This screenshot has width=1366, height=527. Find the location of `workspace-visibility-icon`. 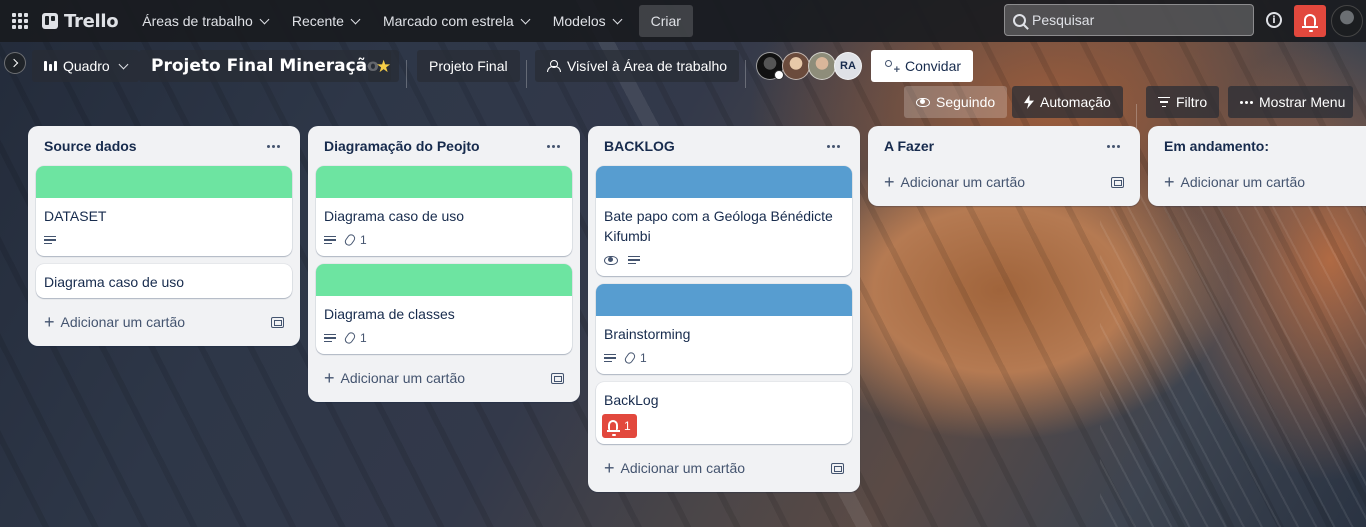

workspace-visibility-icon is located at coordinates (554, 66).